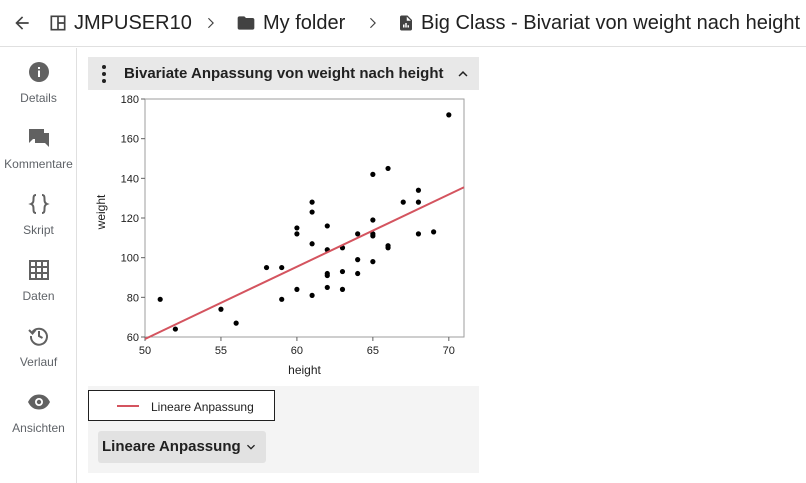  What do you see at coordinates (202, 407) in the screenshot?
I see `legend-label: Lineare Anpassung` at bounding box center [202, 407].